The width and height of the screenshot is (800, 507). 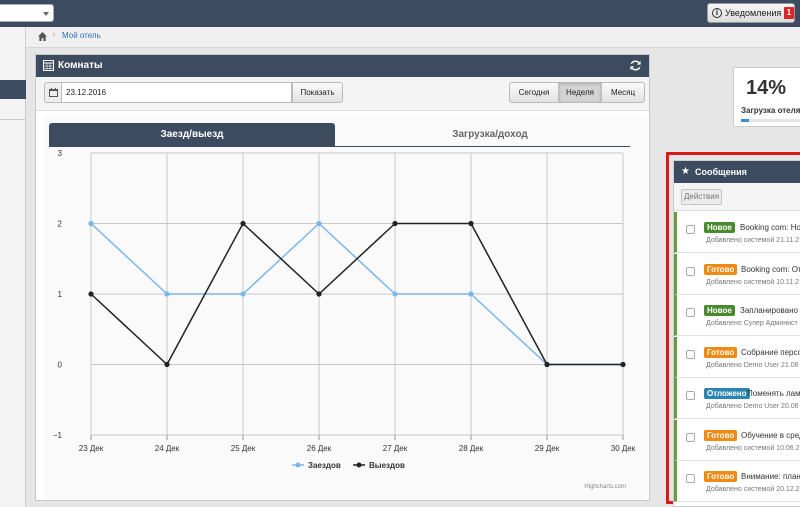 What do you see at coordinates (319, 448) in the screenshot?
I see `x-tick-label: 26 Дек` at bounding box center [319, 448].